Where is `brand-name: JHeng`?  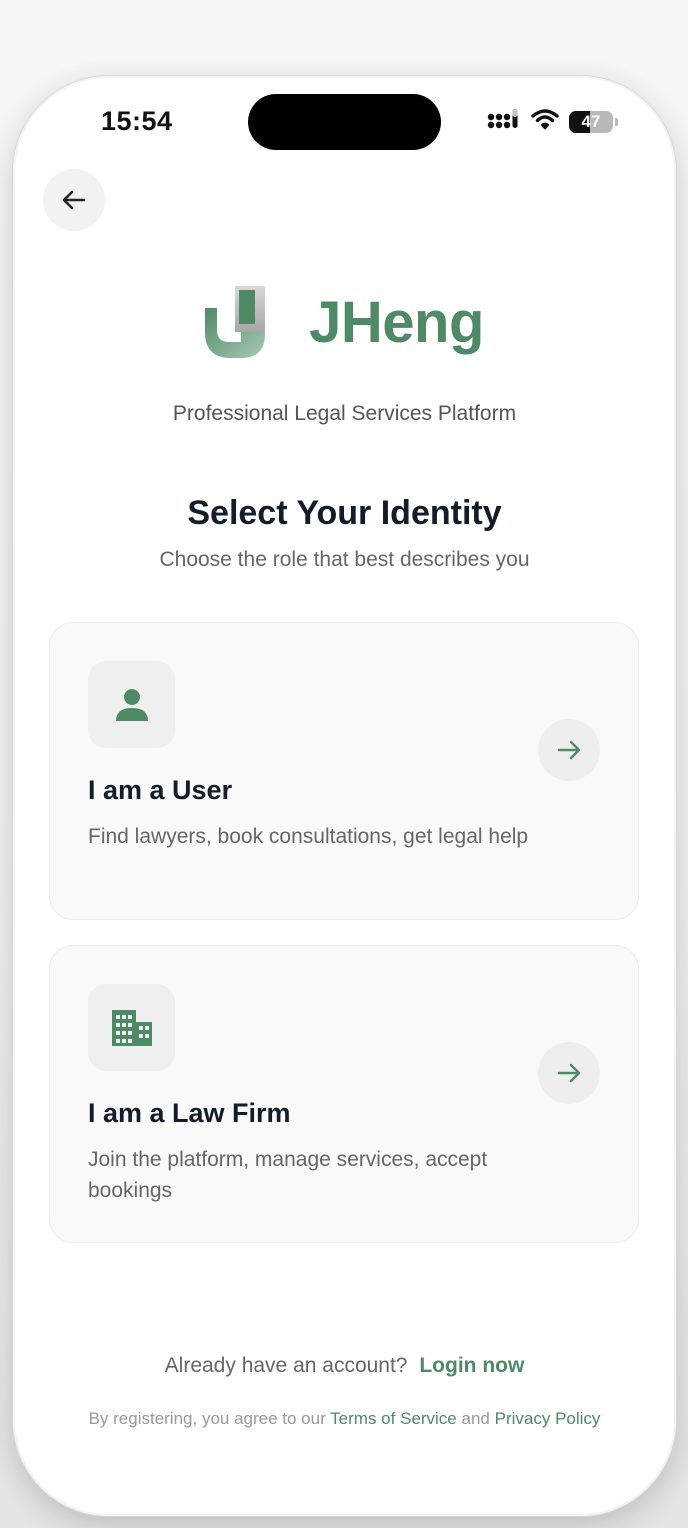
brand-name: JHeng is located at coordinates (396, 322).